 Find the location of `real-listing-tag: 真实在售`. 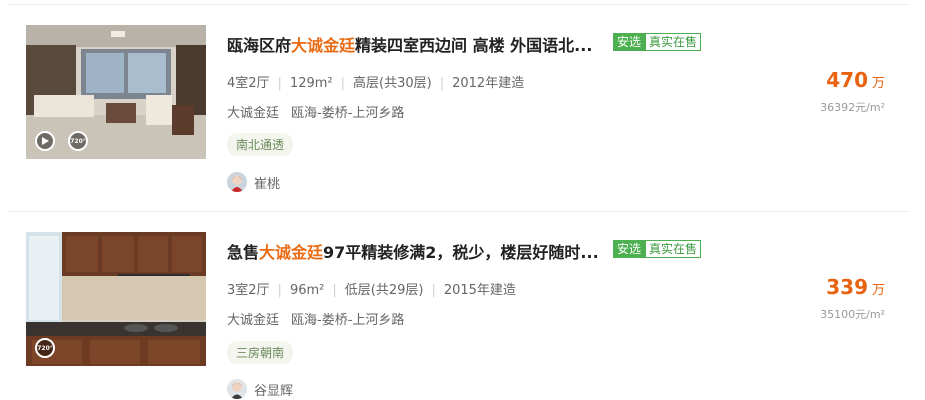

real-listing-tag: 真实在售 is located at coordinates (673, 249).